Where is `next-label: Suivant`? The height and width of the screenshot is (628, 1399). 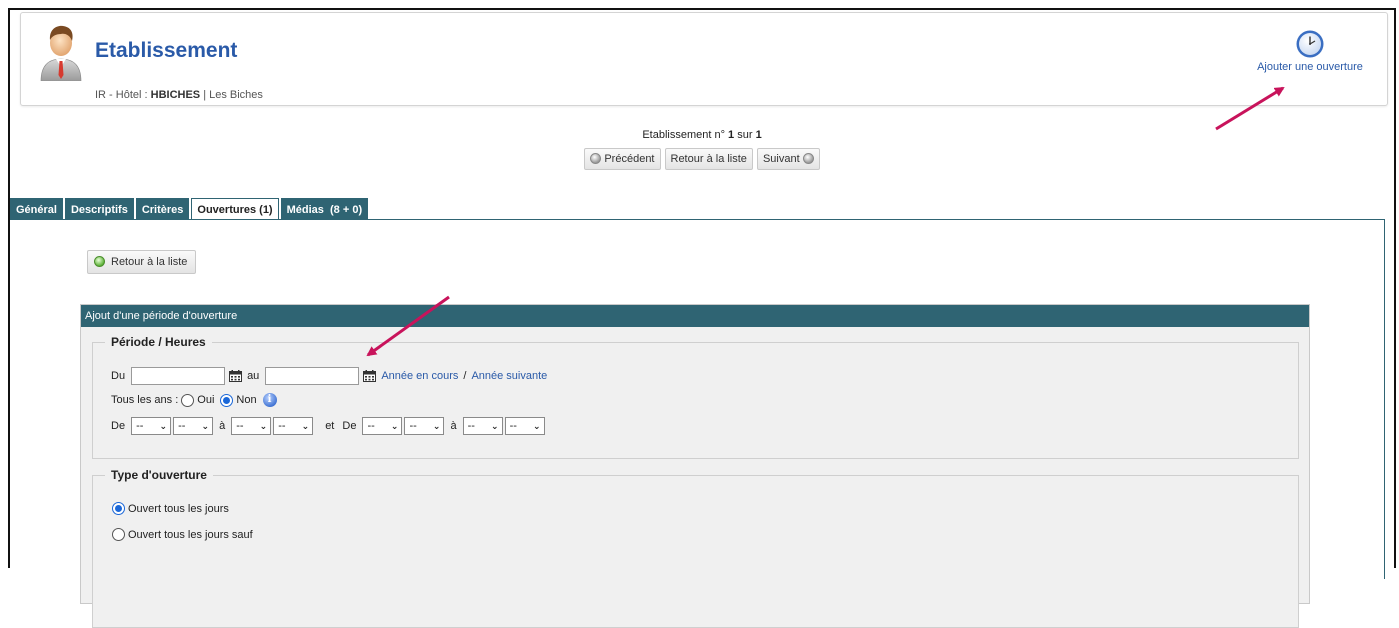 next-label: Suivant is located at coordinates (781, 159).